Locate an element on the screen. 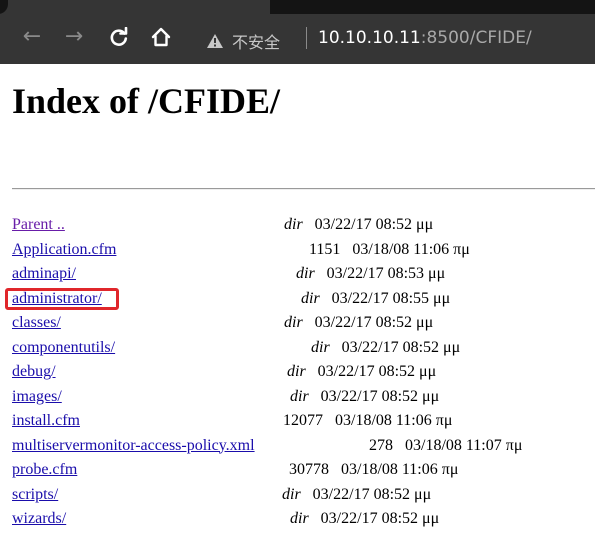 The image size is (595, 539). entry-meta: 12077 03/18/08 11:06 πμ is located at coordinates (367, 421).